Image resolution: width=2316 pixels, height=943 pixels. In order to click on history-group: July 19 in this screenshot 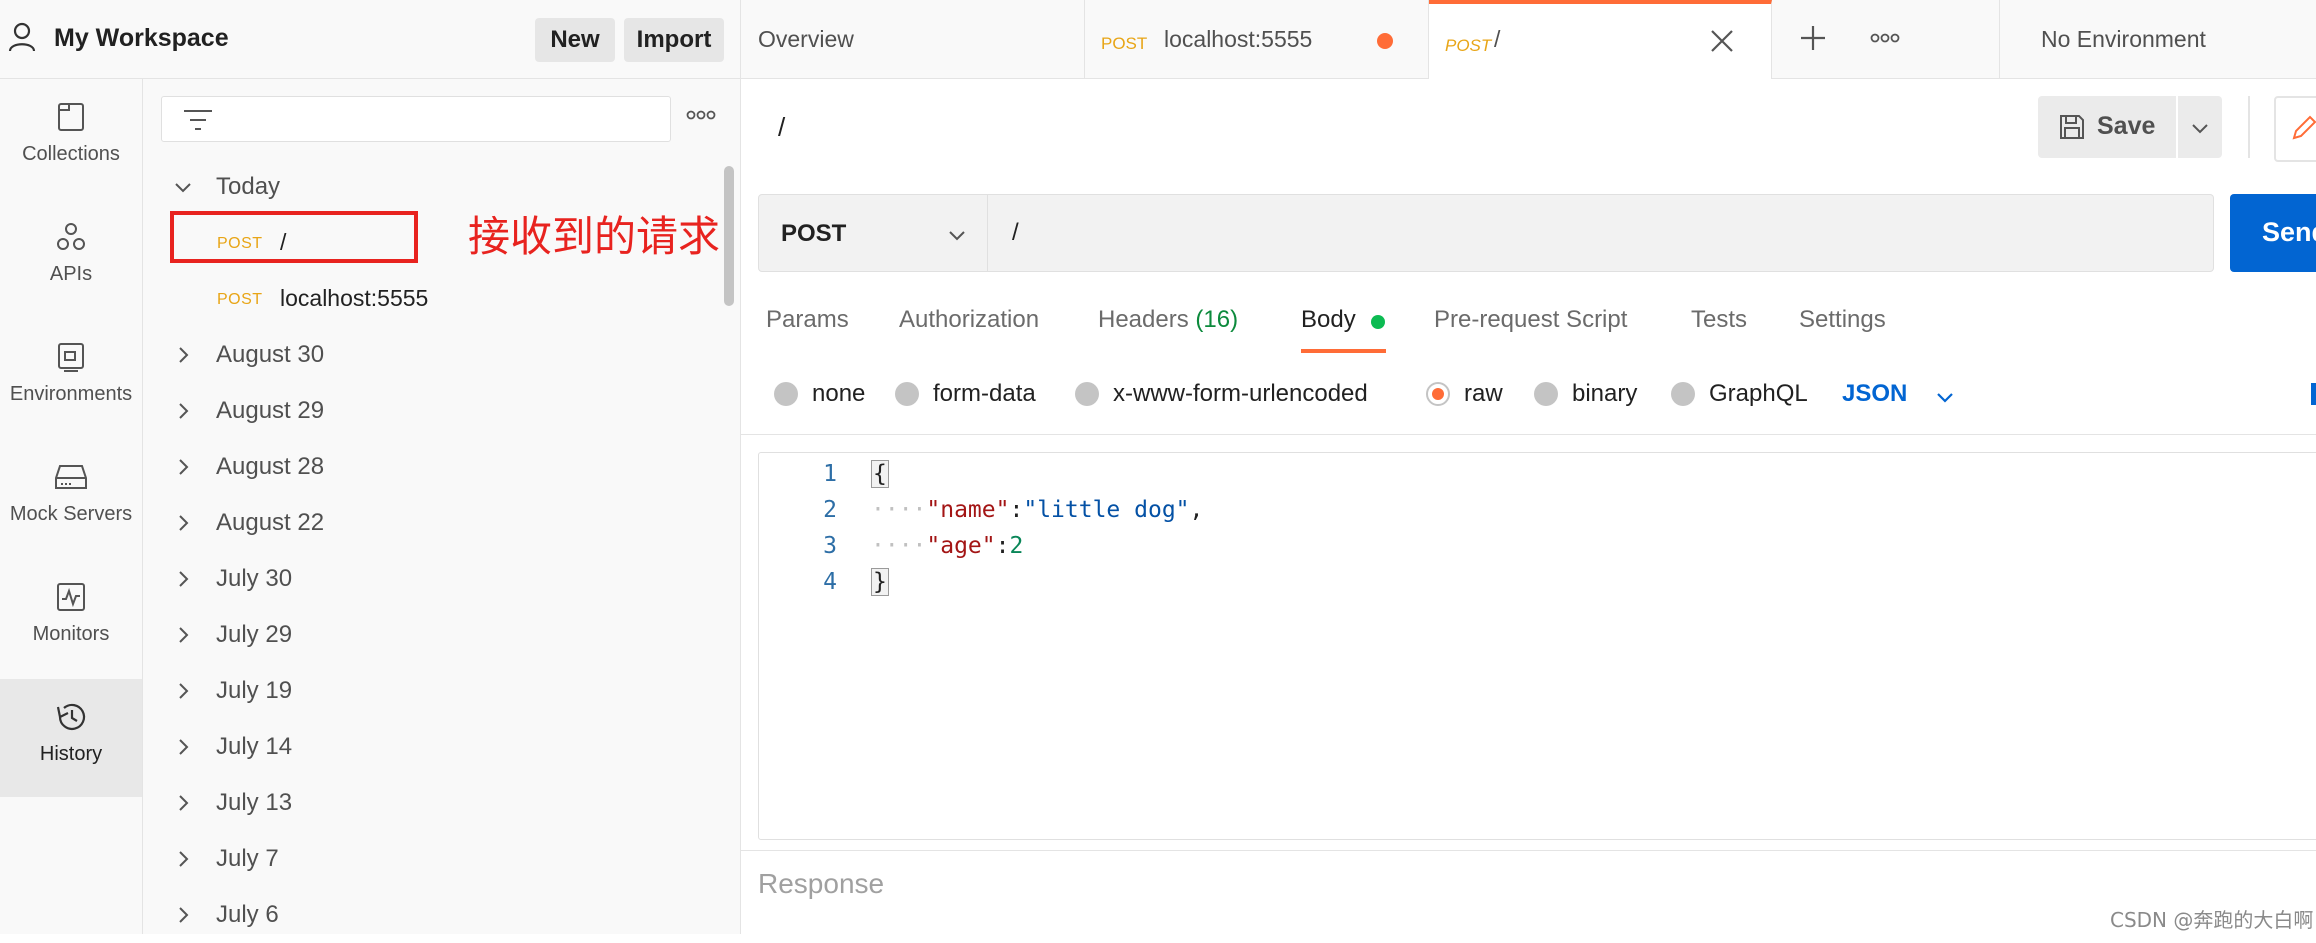, I will do `click(433, 691)`.